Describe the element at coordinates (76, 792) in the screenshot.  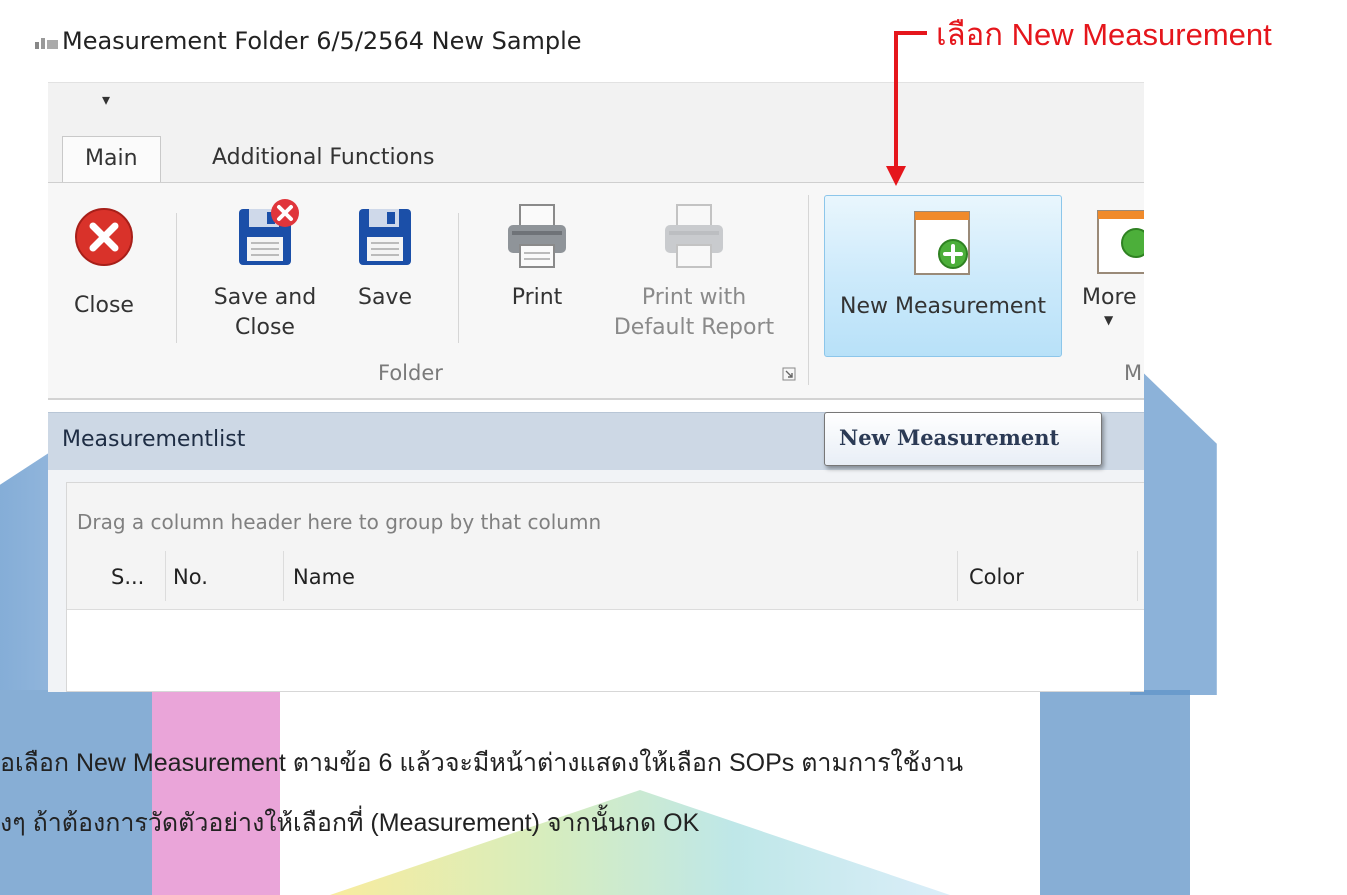
I see `background-bar-blue-left` at that location.